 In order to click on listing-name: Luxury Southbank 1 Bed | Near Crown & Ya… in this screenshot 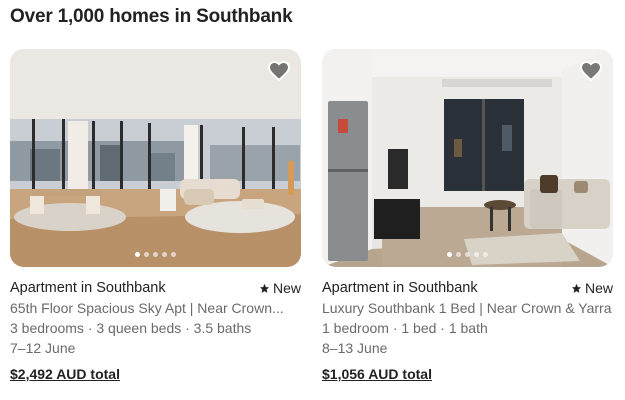, I will do `click(467, 308)`.